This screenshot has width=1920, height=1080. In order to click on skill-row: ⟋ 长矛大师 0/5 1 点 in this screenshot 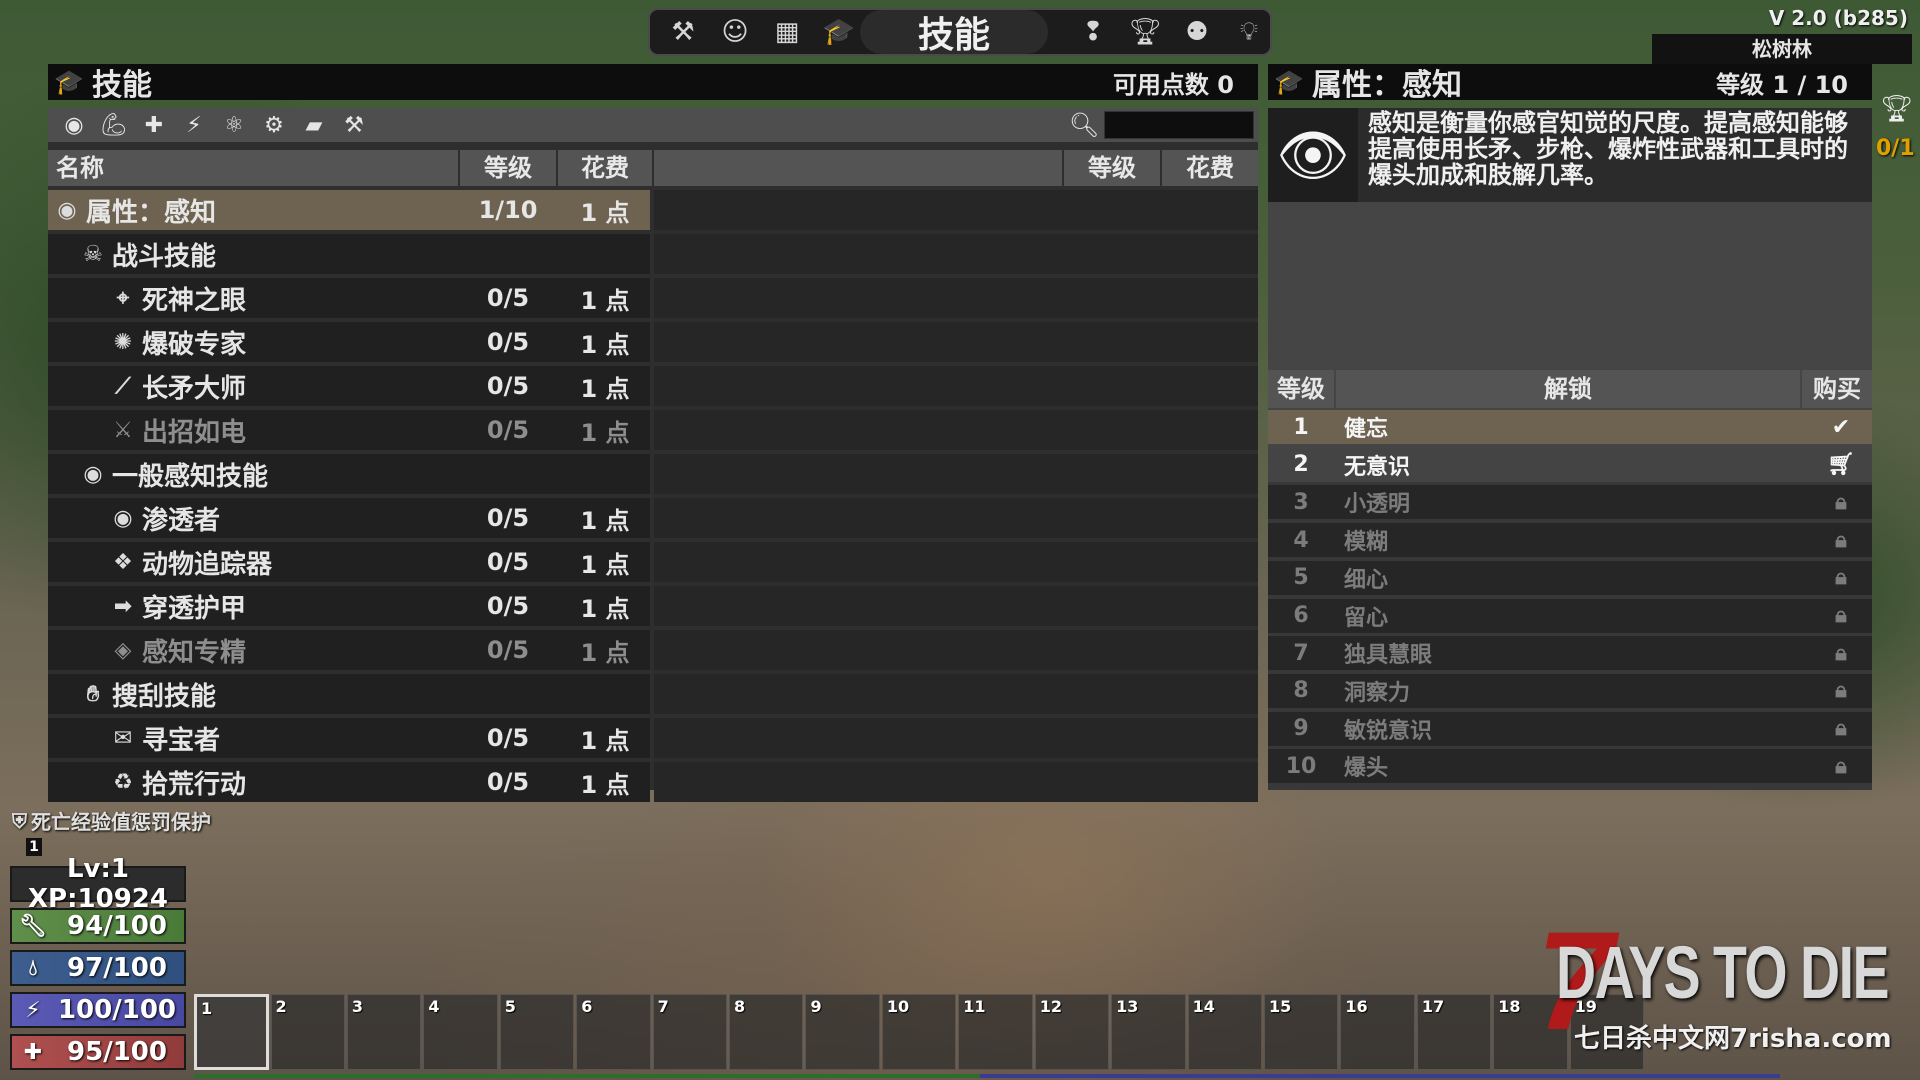, I will do `click(349, 386)`.